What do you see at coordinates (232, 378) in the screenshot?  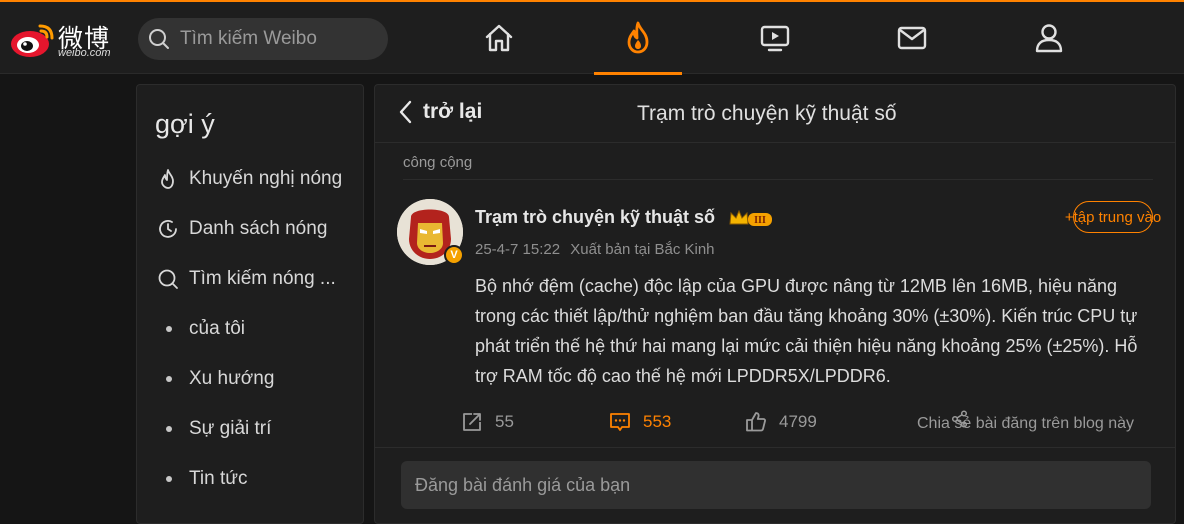 I see `sidebar-item-label: Xu hướng` at bounding box center [232, 378].